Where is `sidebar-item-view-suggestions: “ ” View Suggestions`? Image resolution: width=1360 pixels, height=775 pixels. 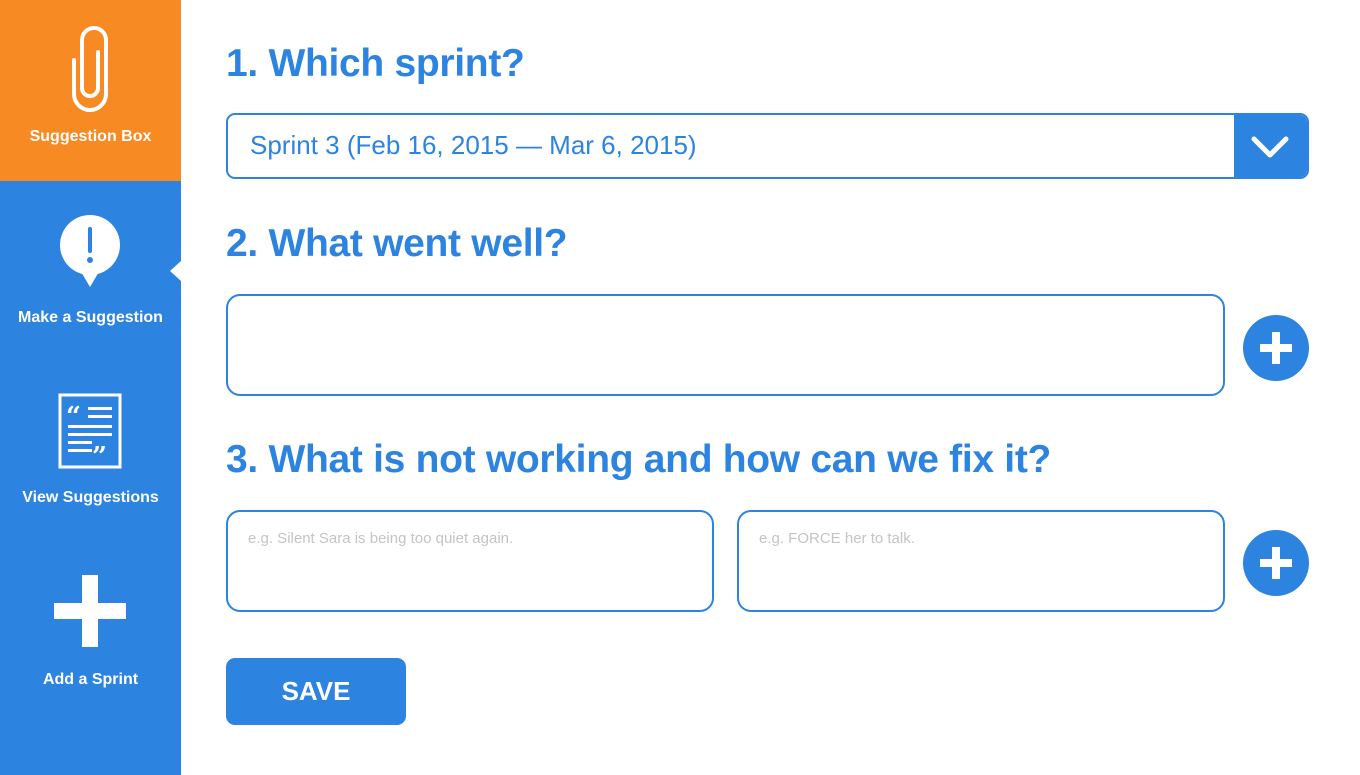 sidebar-item-view-suggestions: “ ” View Suggestions is located at coordinates (90, 451).